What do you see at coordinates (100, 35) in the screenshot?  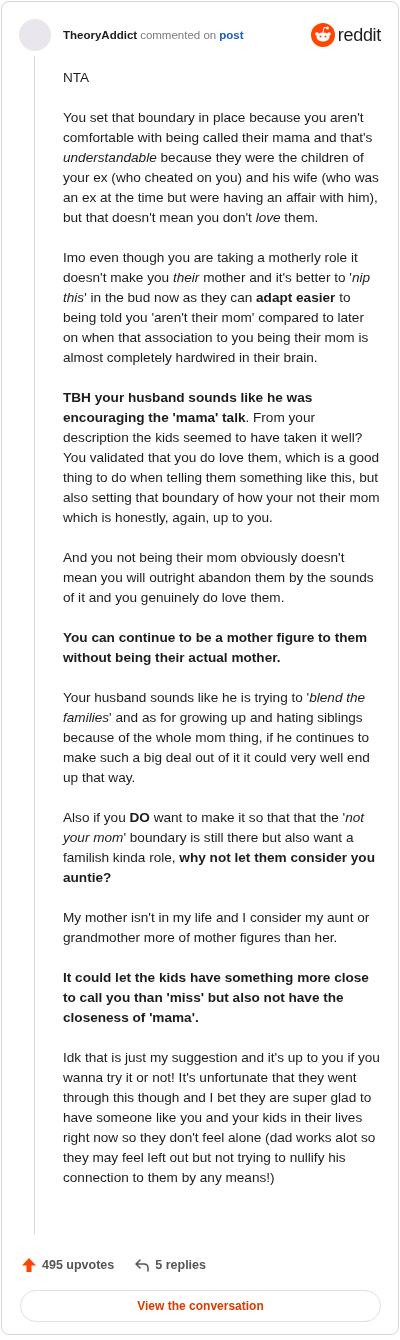 I see `username: TheoryAddict` at bounding box center [100, 35].